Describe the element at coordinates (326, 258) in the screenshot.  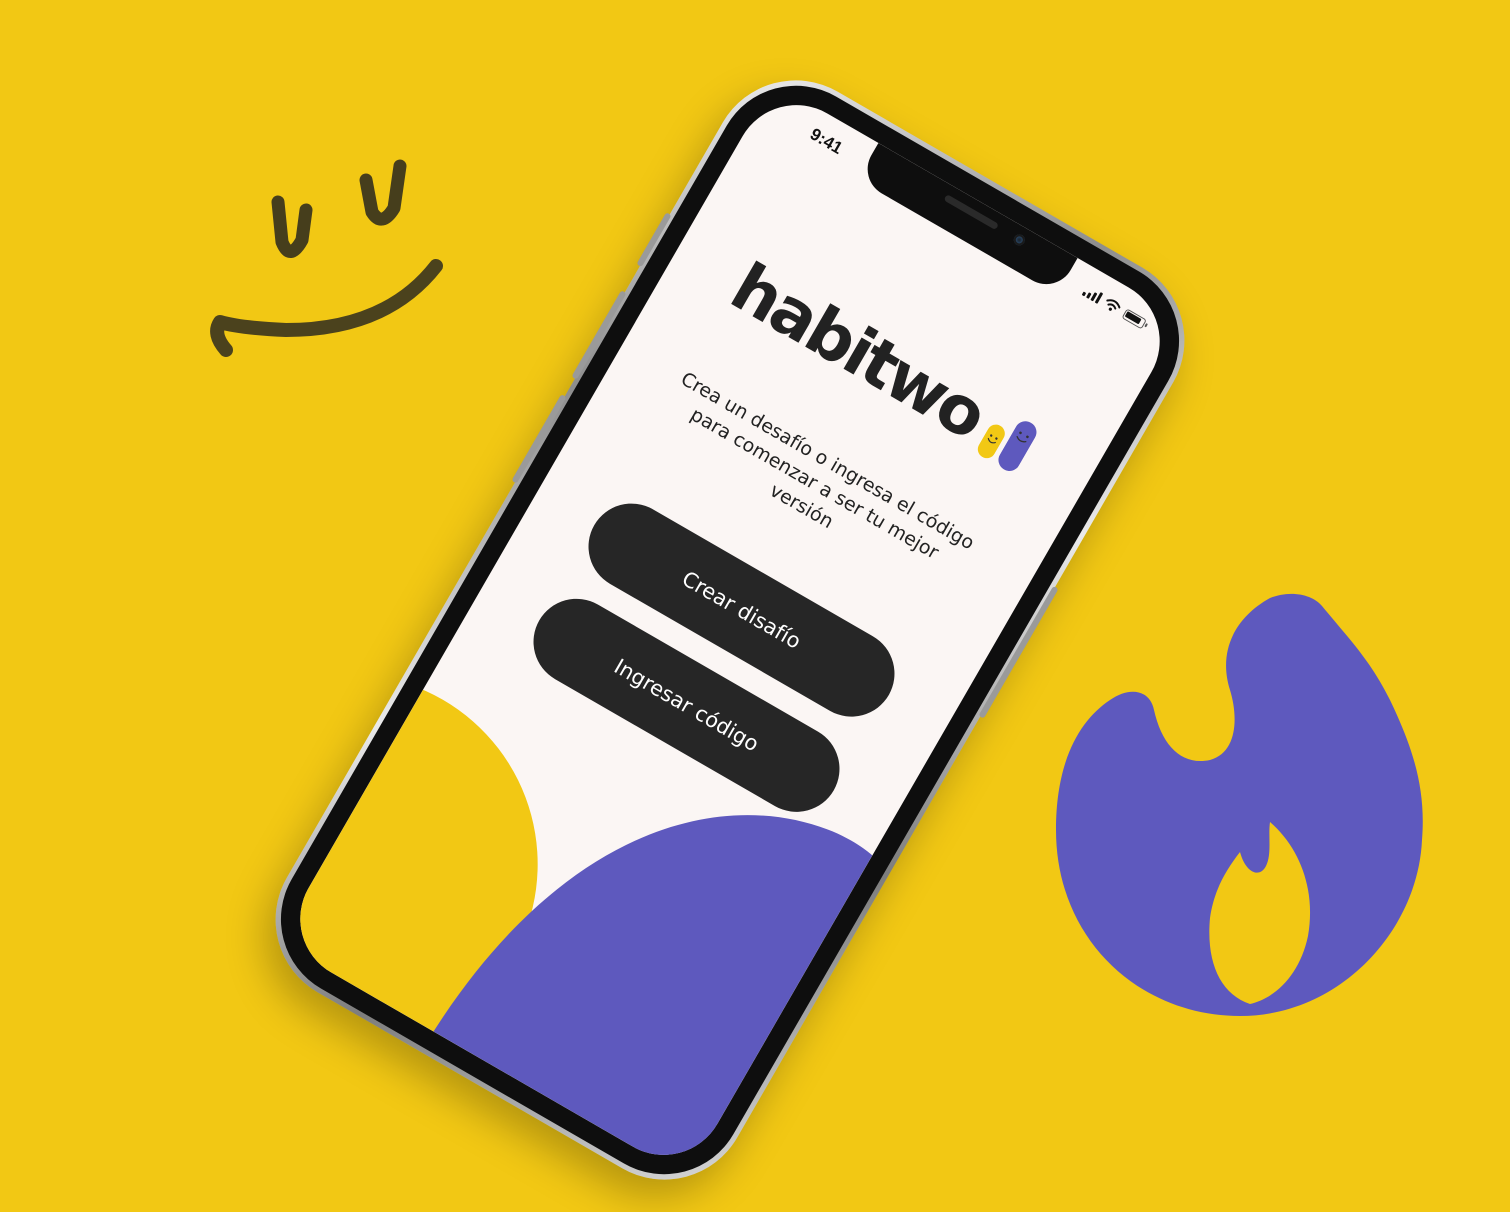
I see `smiley-doodle-icon` at that location.